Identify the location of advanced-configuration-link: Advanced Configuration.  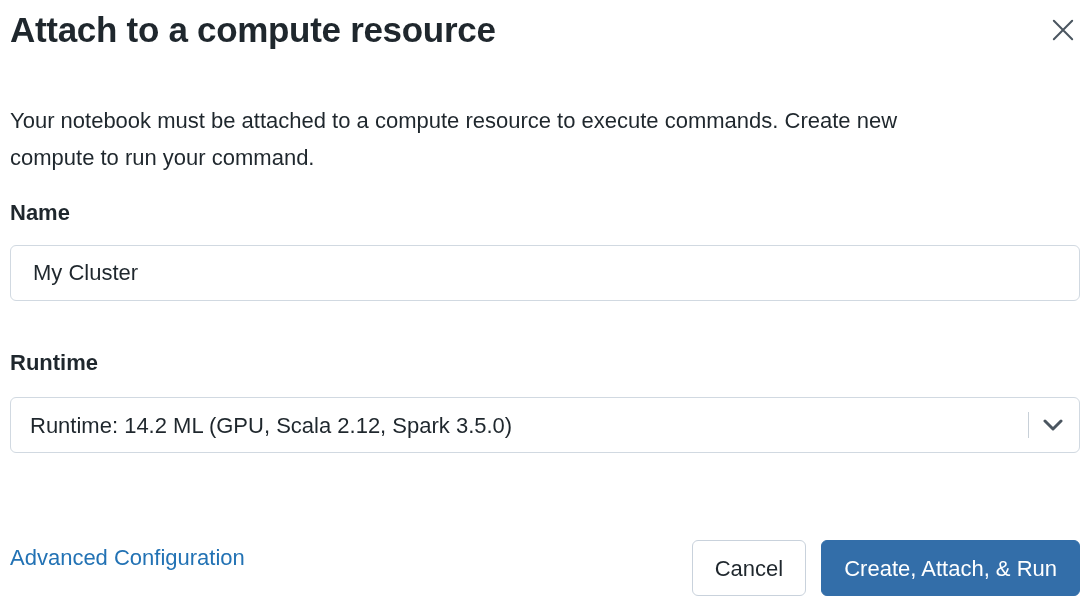
(127, 558).